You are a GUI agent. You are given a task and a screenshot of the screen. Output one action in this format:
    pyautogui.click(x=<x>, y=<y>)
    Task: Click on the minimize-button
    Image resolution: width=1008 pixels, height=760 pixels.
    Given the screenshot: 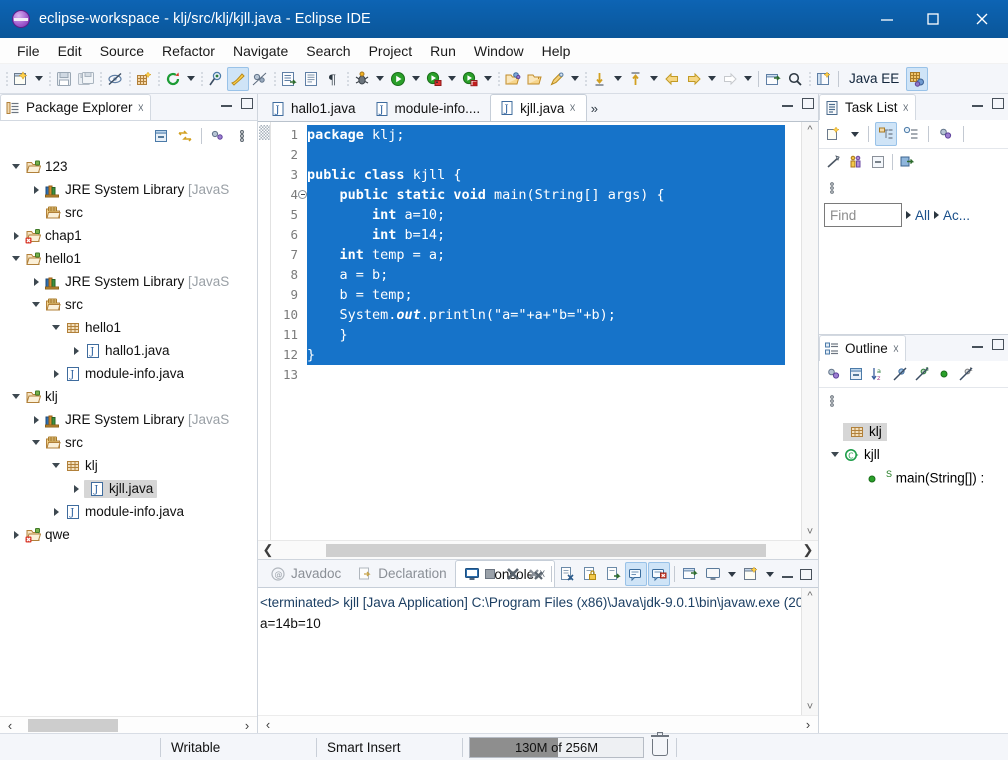 What is the action you would take?
    pyautogui.click(x=887, y=19)
    